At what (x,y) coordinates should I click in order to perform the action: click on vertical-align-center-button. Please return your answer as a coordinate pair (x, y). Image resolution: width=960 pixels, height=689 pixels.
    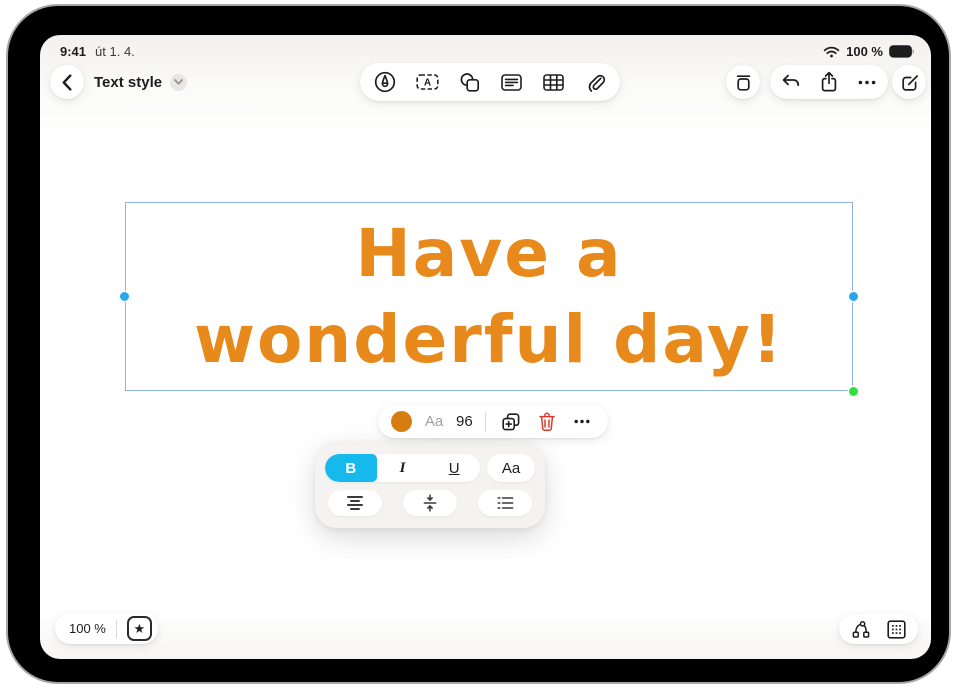
    Looking at the image, I should click on (430, 503).